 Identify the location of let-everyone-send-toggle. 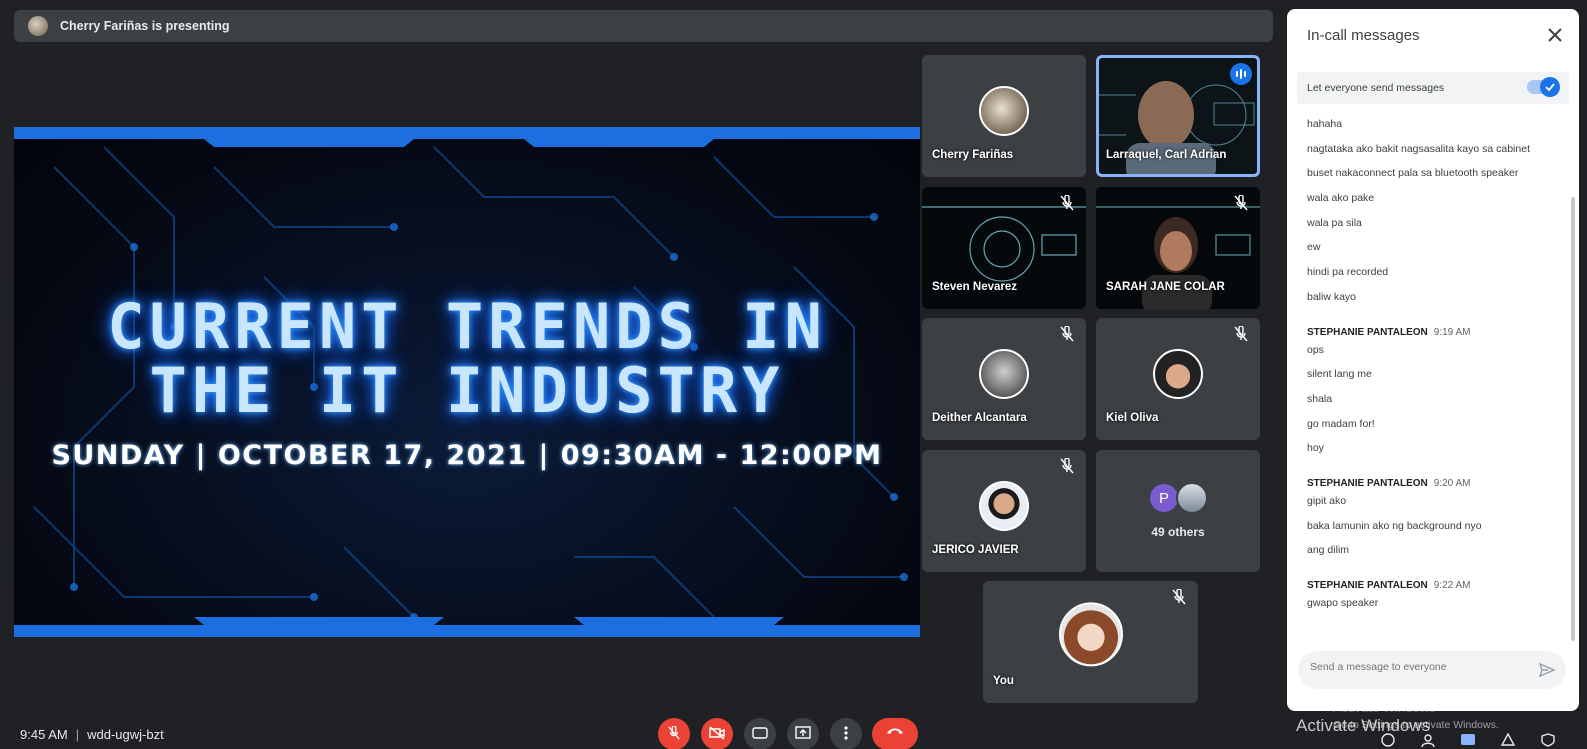
(1543, 87).